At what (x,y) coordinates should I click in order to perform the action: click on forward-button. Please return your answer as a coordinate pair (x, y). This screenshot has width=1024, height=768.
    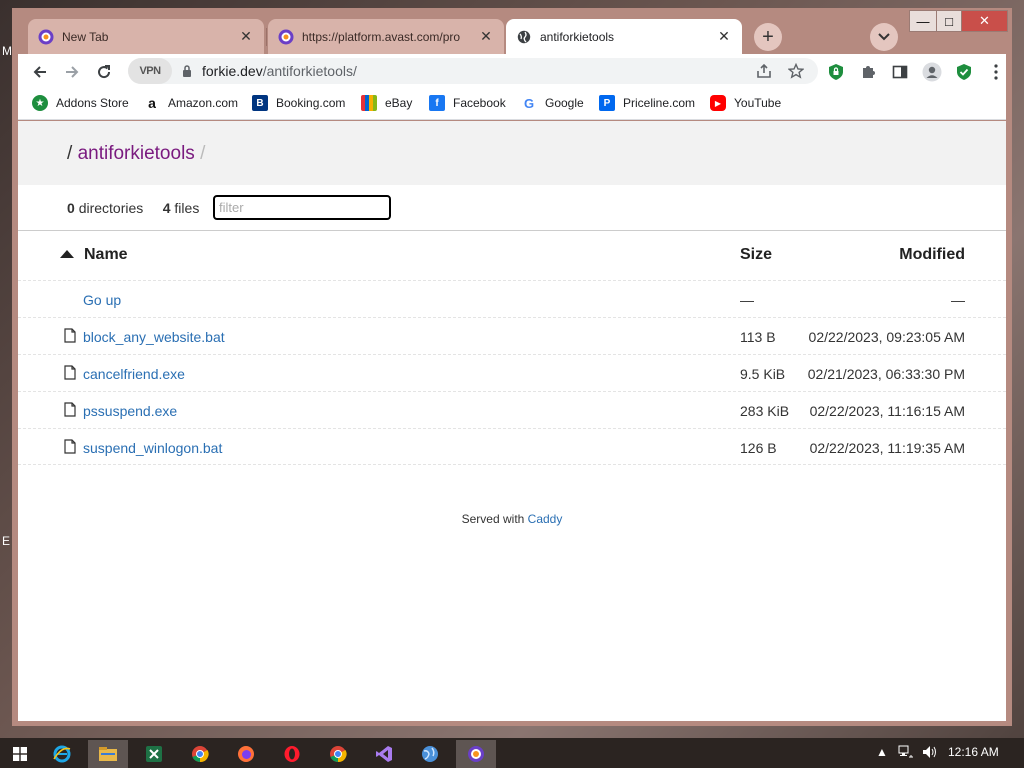
    Looking at the image, I should click on (72, 72).